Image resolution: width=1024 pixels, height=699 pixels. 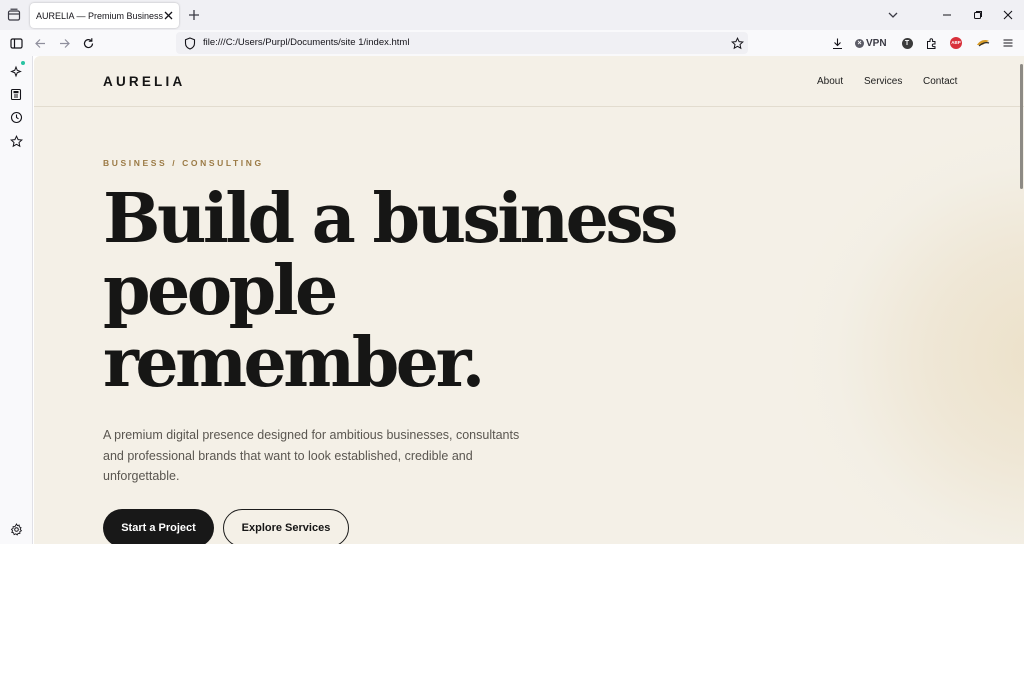 I want to click on browser-sidebar, so click(x=16, y=300).